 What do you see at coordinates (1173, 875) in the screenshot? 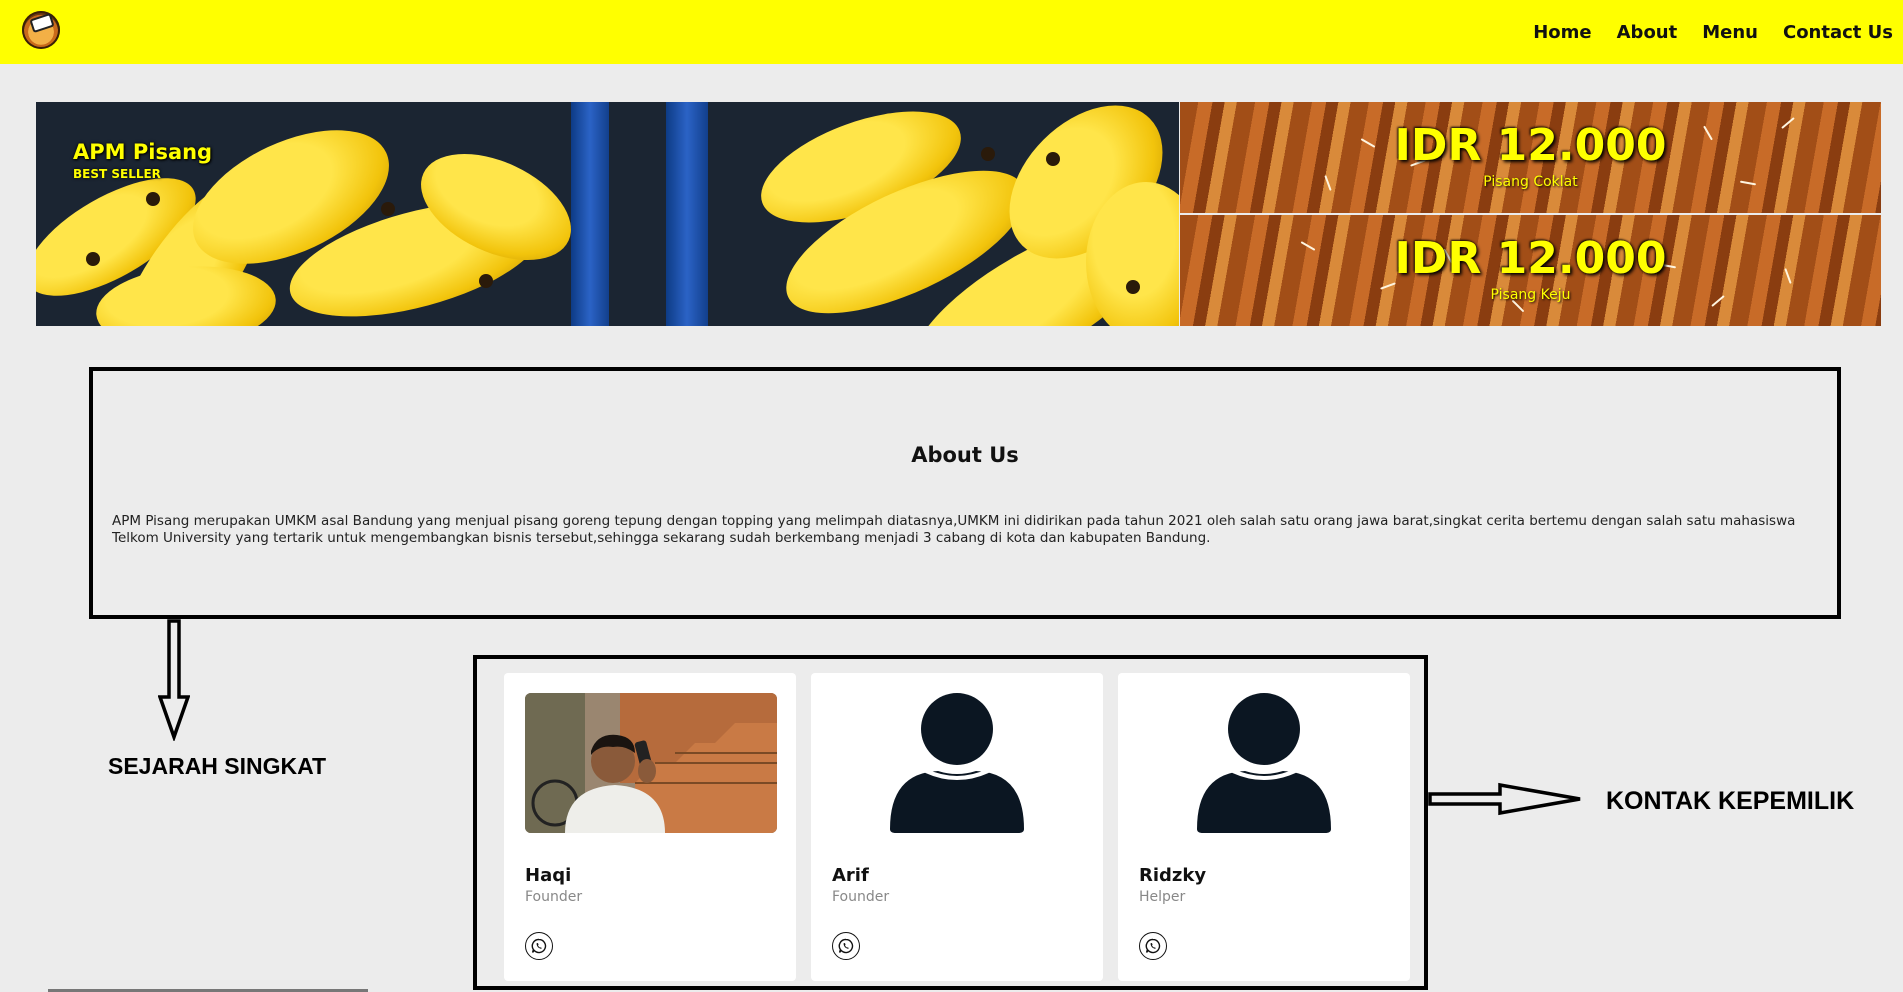
I see `member-name: Ridzky` at bounding box center [1173, 875].